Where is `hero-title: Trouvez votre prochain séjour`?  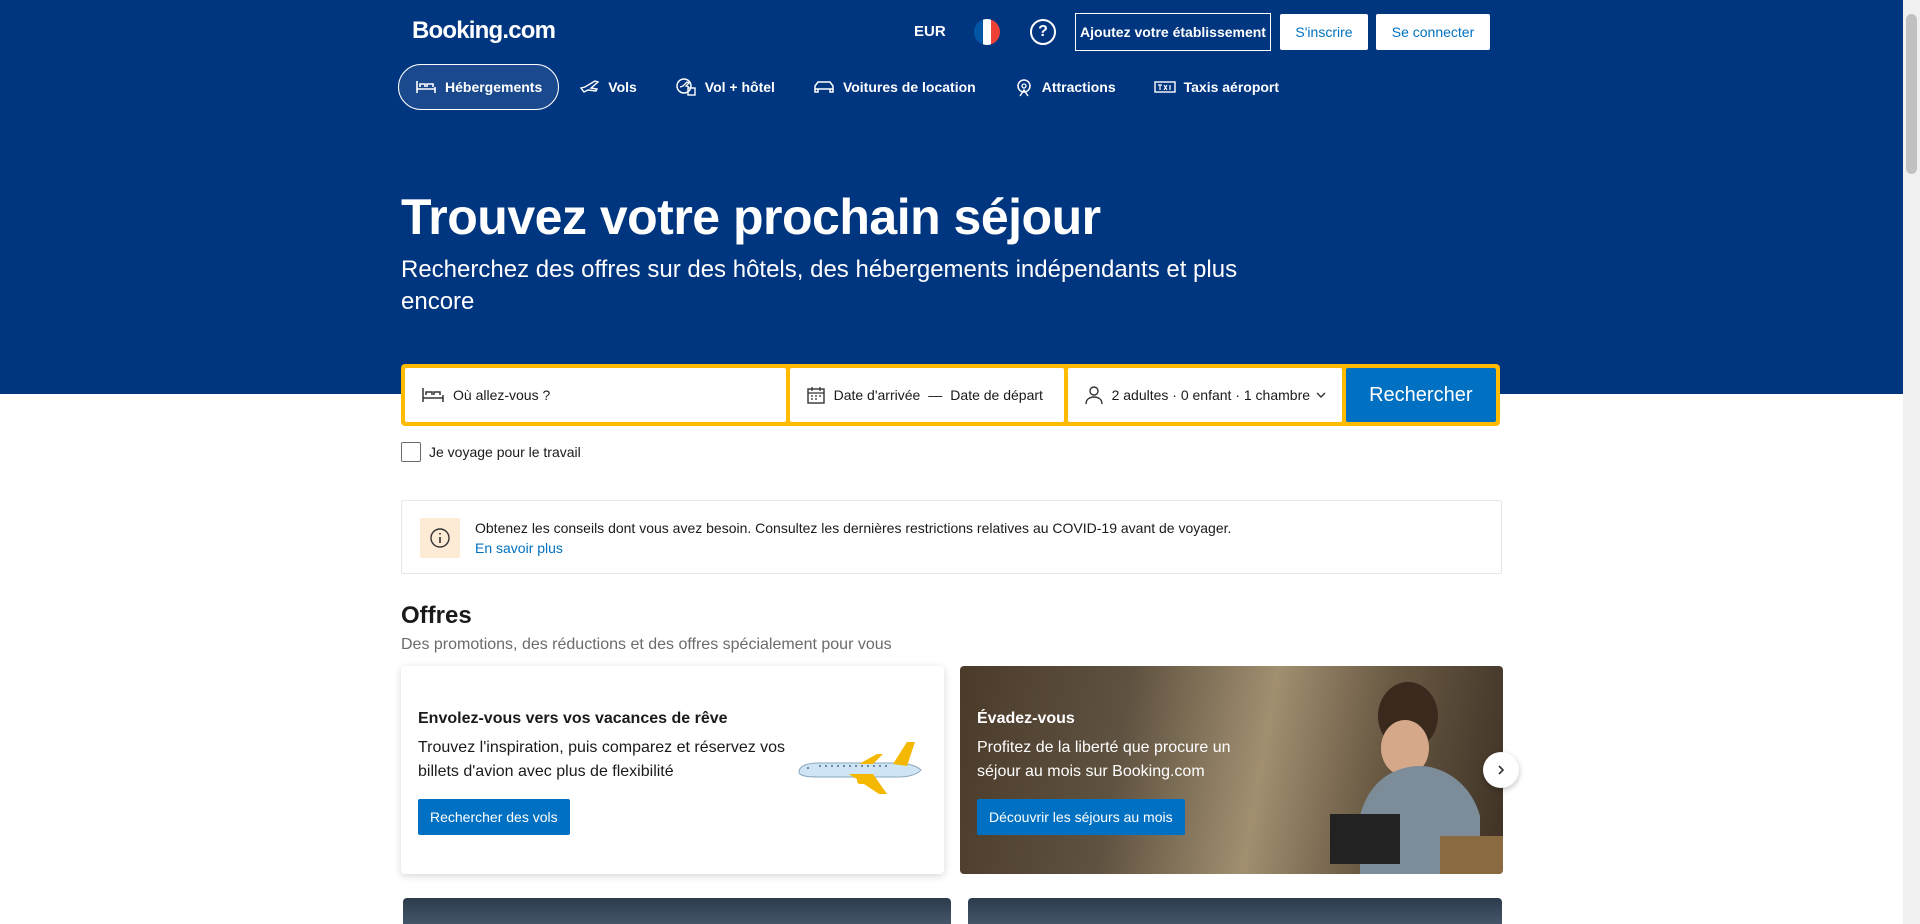
hero-title: Trouvez votre prochain séjour is located at coordinates (751, 217).